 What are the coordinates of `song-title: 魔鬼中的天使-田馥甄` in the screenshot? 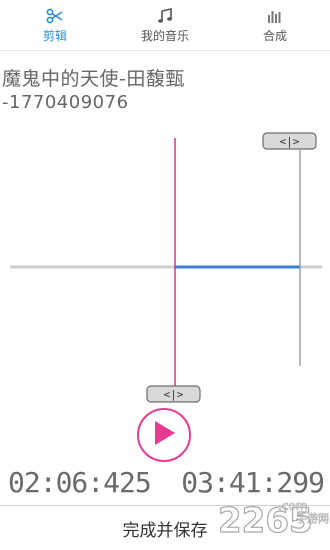 It's located at (93, 79).